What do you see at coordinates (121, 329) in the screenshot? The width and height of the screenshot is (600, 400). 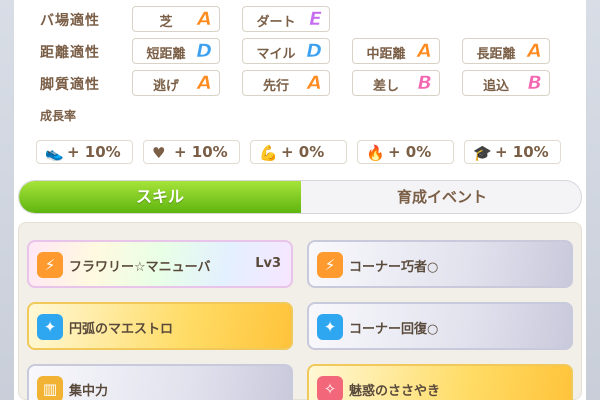 I see `skill-name: 円弧のマエストロ` at bounding box center [121, 329].